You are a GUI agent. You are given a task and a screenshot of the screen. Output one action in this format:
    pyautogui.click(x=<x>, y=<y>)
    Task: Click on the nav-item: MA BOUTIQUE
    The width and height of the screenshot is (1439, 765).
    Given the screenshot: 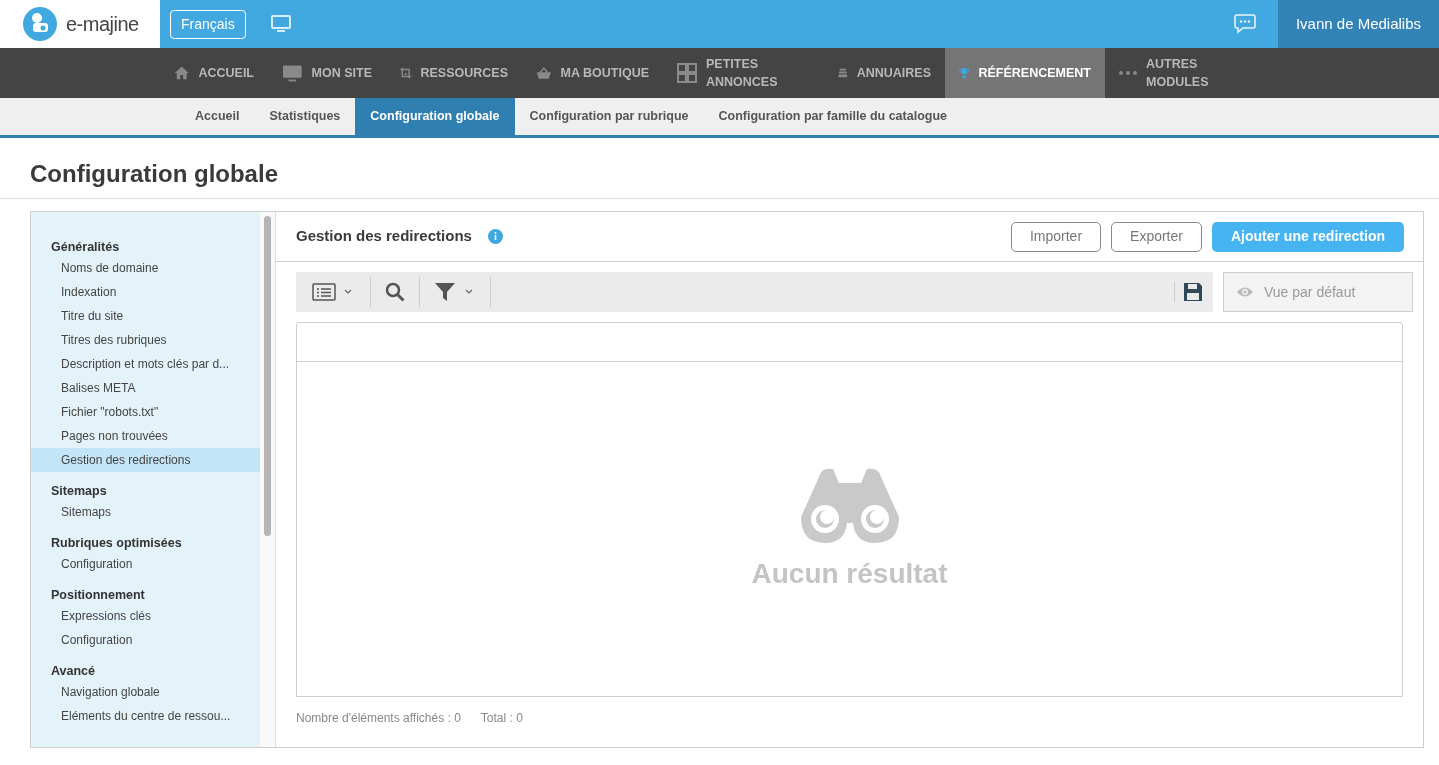 What is the action you would take?
    pyautogui.click(x=592, y=73)
    